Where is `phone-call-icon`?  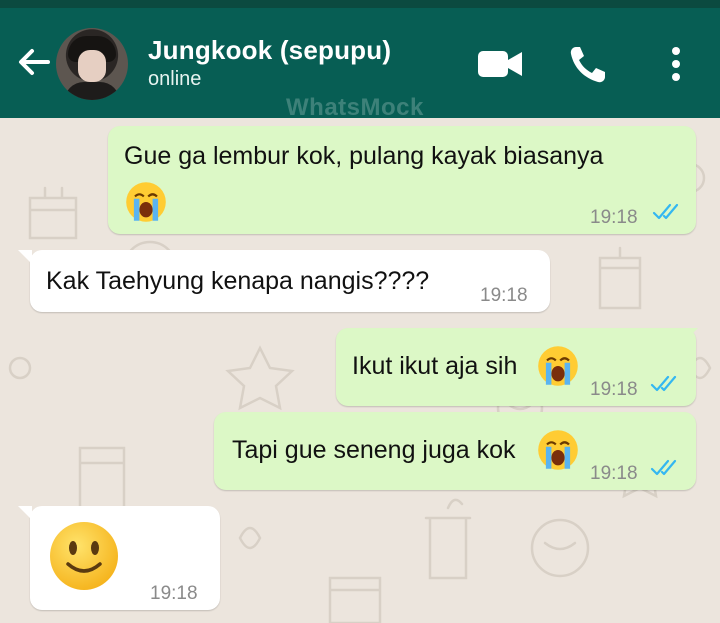
phone-call-icon is located at coordinates (590, 64).